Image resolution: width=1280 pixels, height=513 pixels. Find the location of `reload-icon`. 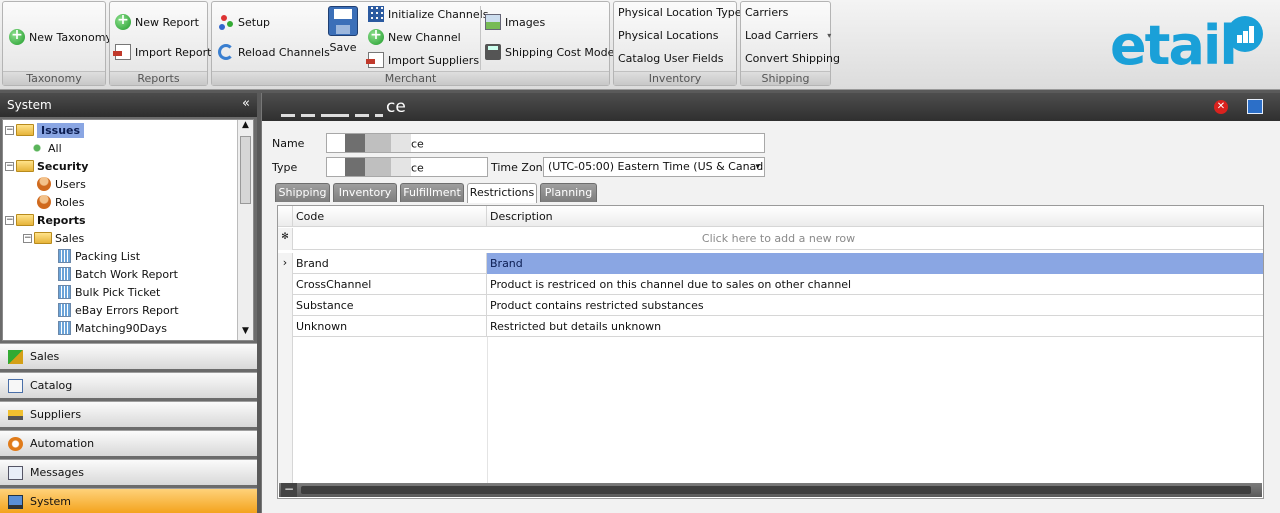

reload-icon is located at coordinates (226, 52).